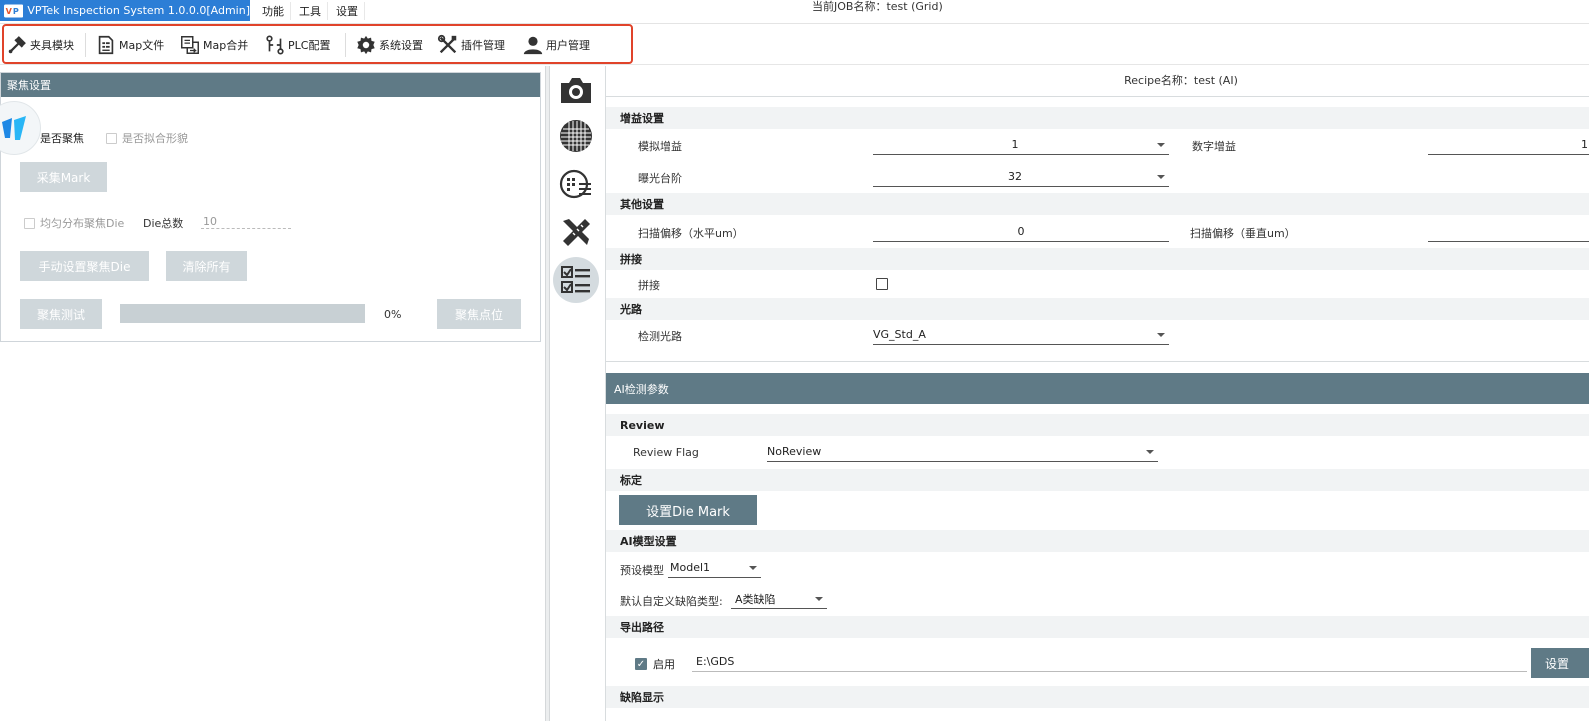 Image resolution: width=1589 pixels, height=721 pixels. I want to click on toolbar-user-button: 用户管理, so click(556, 45).